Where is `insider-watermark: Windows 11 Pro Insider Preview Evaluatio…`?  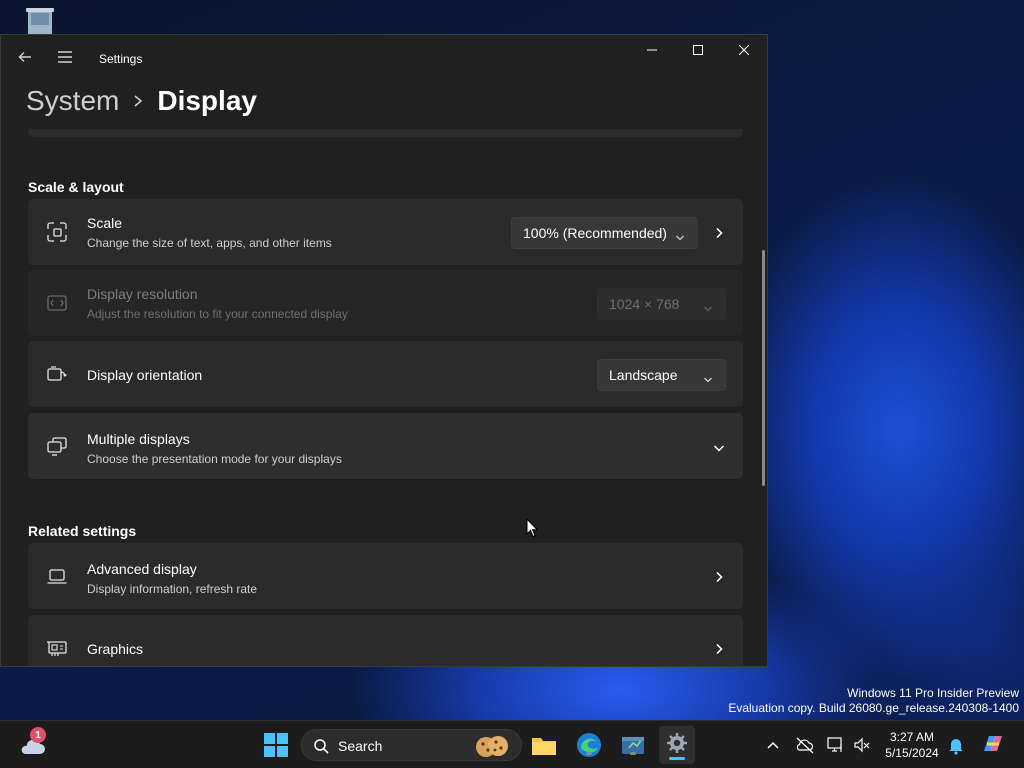
insider-watermark: Windows 11 Pro Insider Preview Evaluatio… is located at coordinates (873, 701).